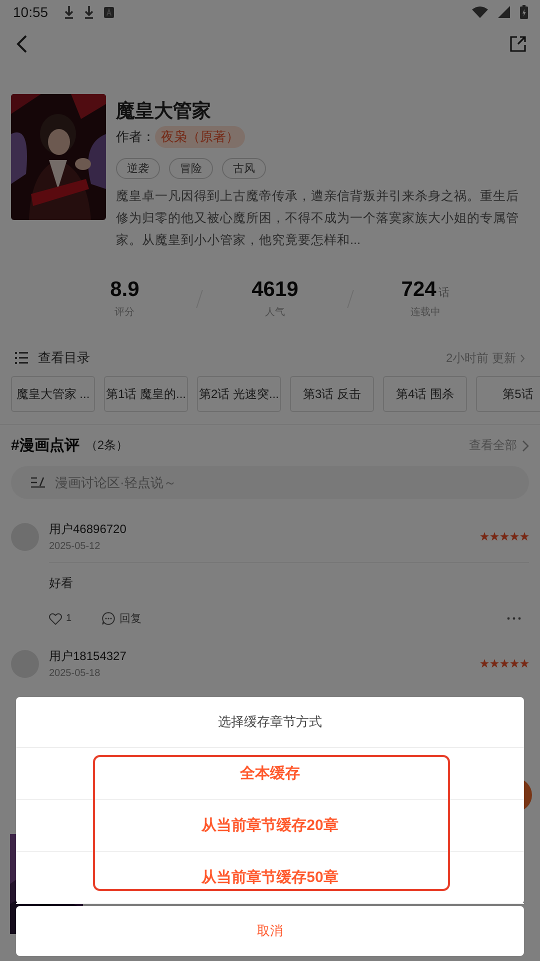  Describe the element at coordinates (514, 618) in the screenshot. I see `more-icon` at that location.